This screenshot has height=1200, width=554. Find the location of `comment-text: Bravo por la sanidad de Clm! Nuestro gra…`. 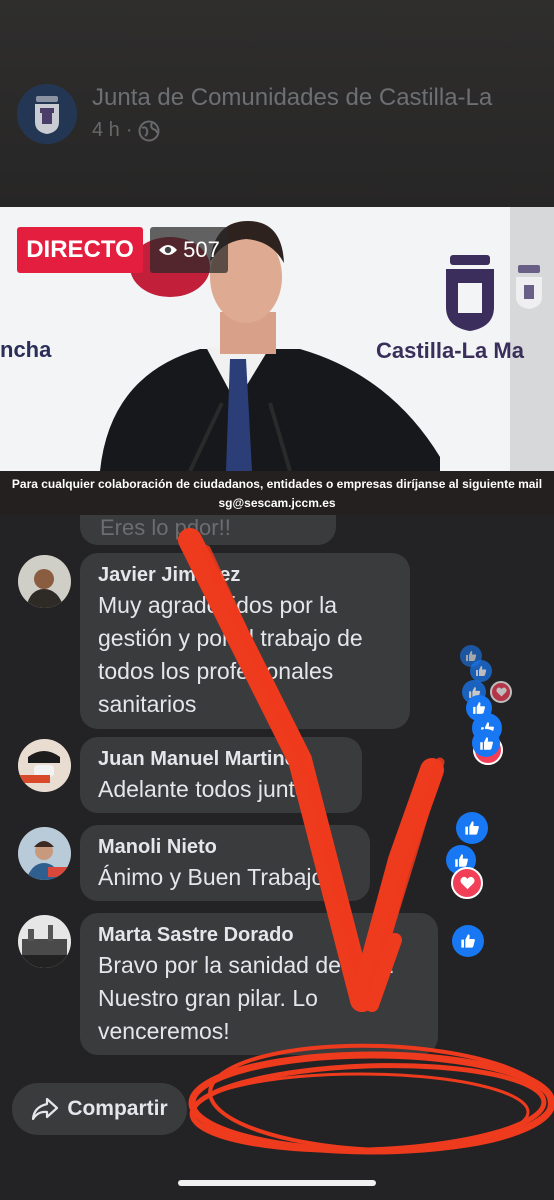

comment-text: Bravo por la sanidad de Clm! Nuestro gra… is located at coordinates (246, 998).